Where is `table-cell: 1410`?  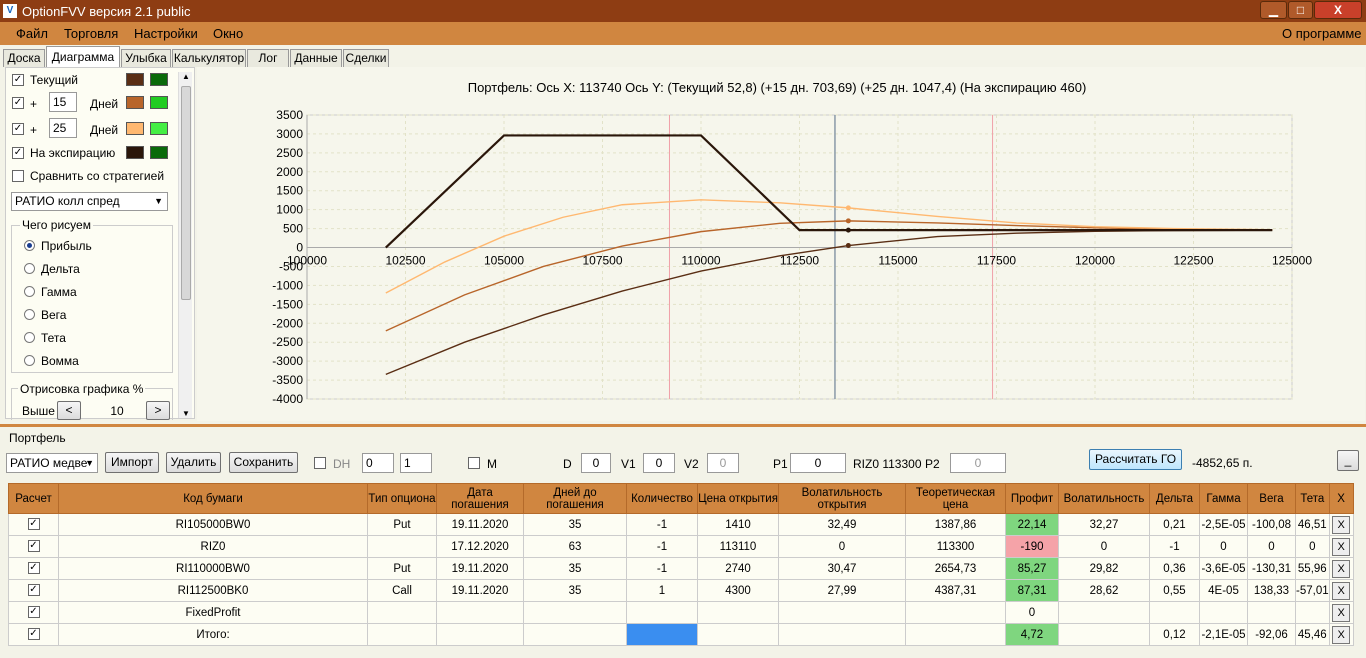 table-cell: 1410 is located at coordinates (738, 524).